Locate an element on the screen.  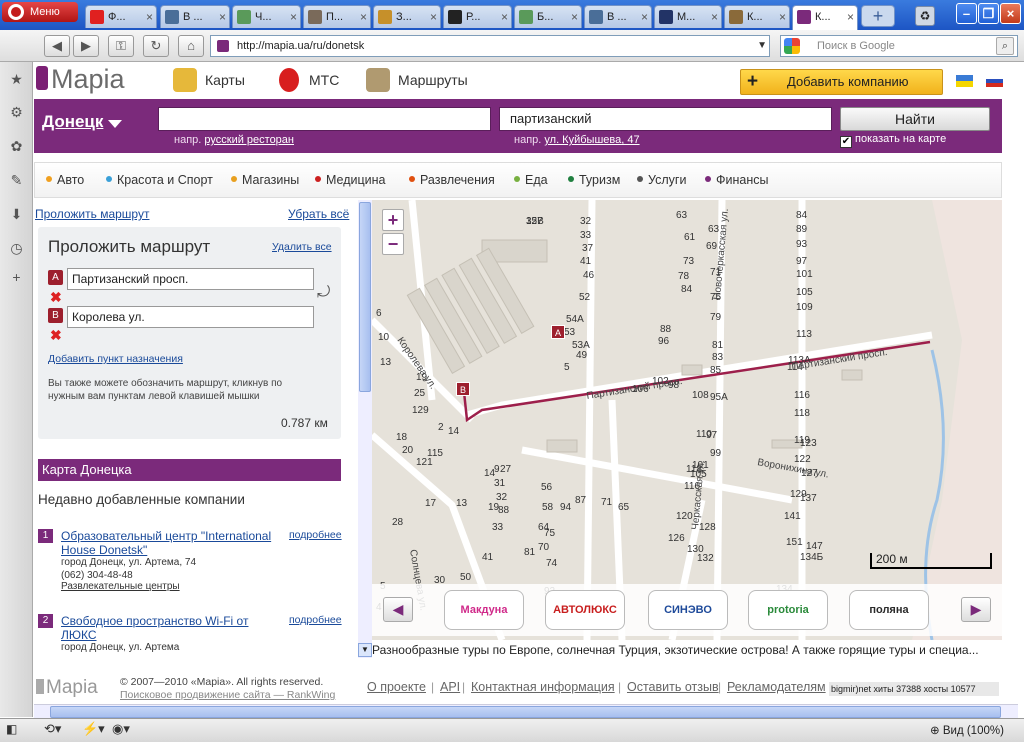
partner-logo: СИНЭВО is located at coordinates (688, 610).